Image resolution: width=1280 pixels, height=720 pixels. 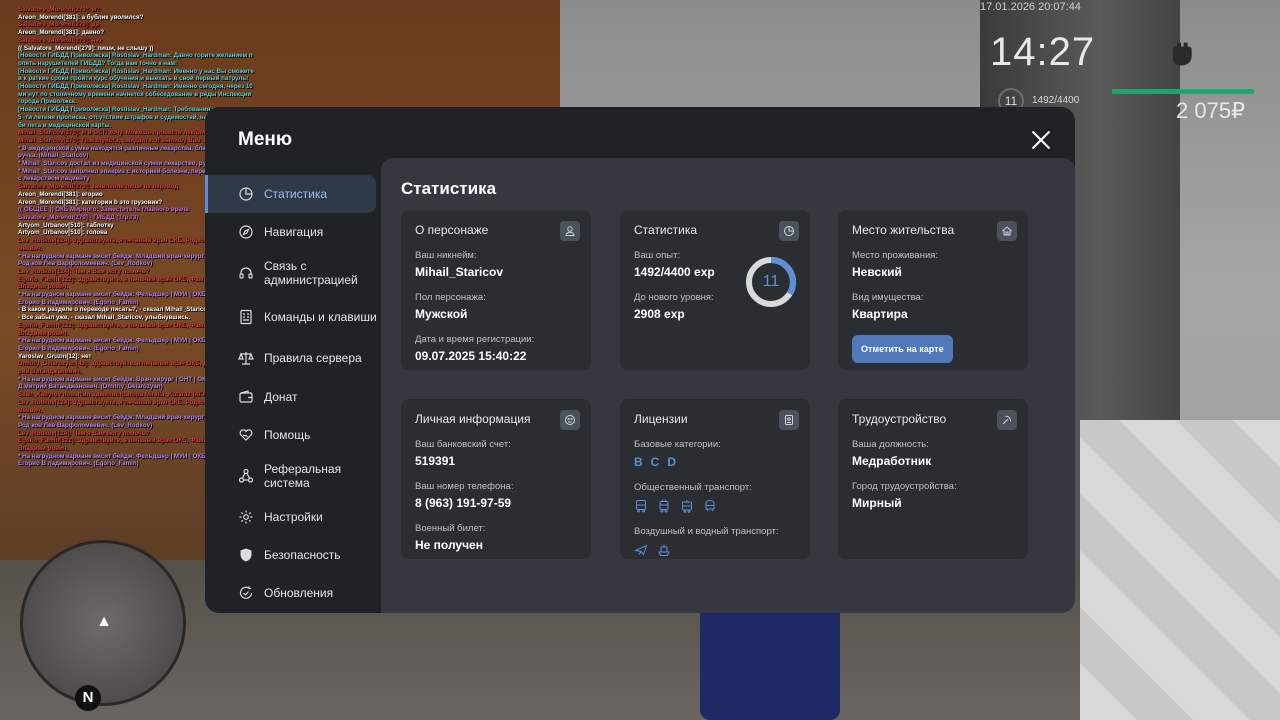 I want to click on sidebar-item-label: Реферальная система, so click(x=303, y=475).